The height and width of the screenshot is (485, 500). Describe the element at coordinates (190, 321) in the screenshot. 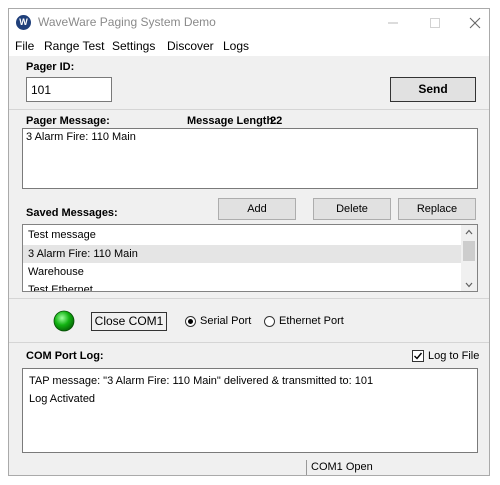

I see `serial-port-radio` at that location.